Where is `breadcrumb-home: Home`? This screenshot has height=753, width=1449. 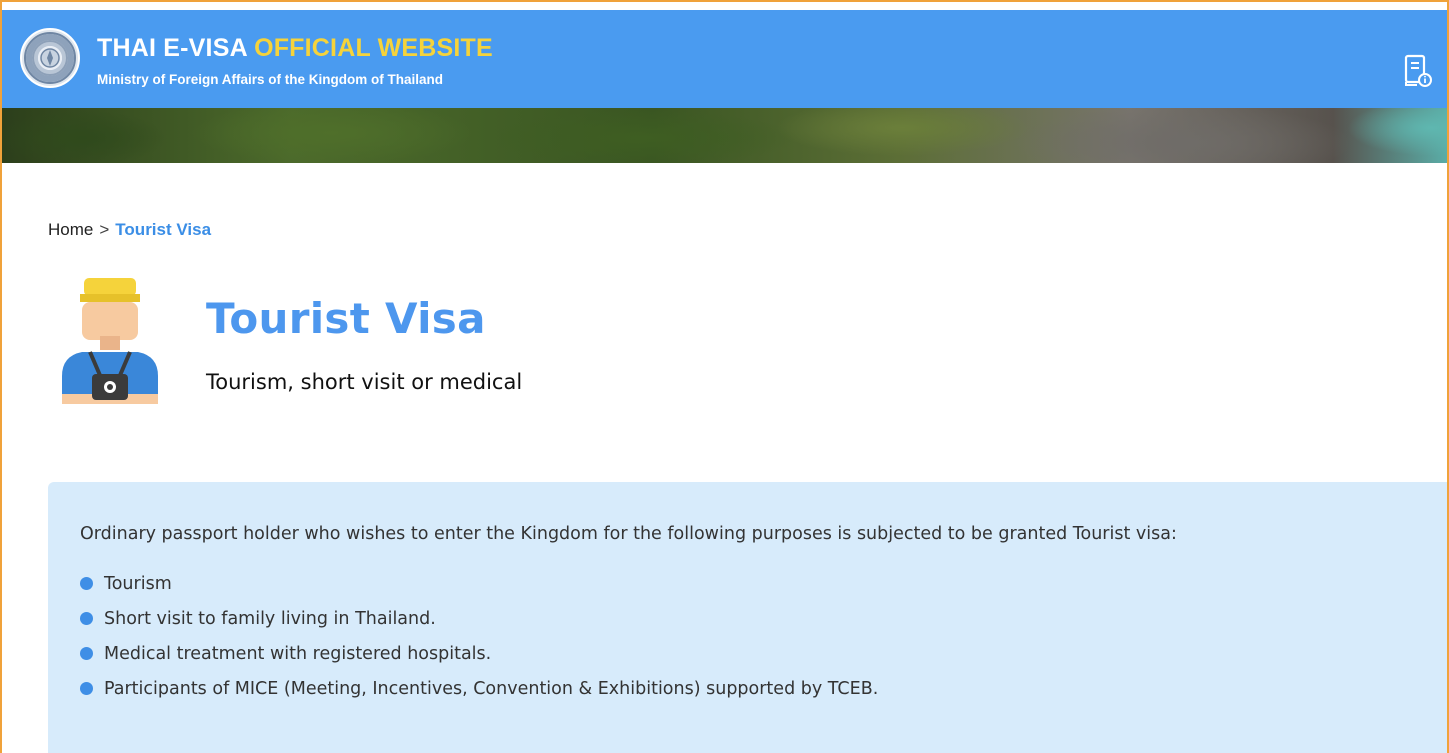
breadcrumb-home: Home is located at coordinates (70, 229).